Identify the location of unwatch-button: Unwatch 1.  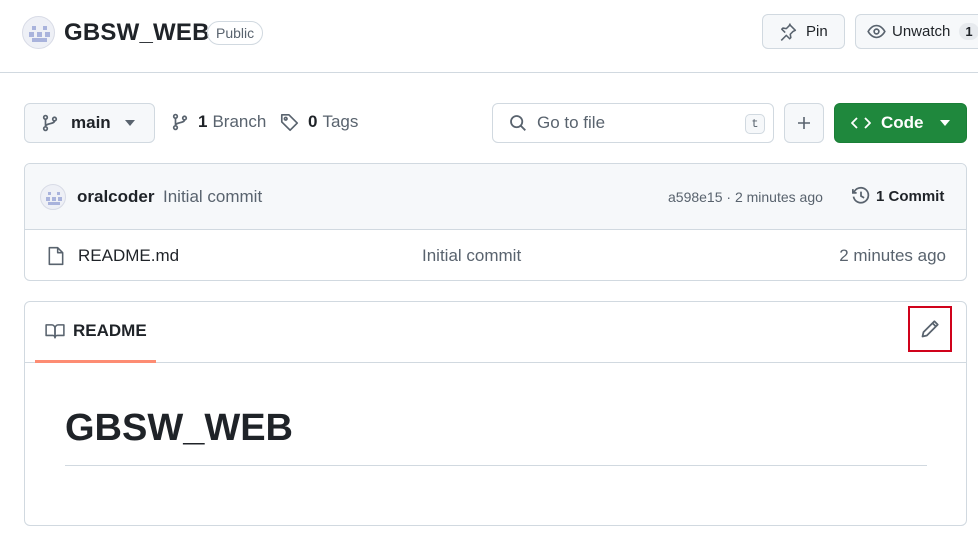
(916, 31).